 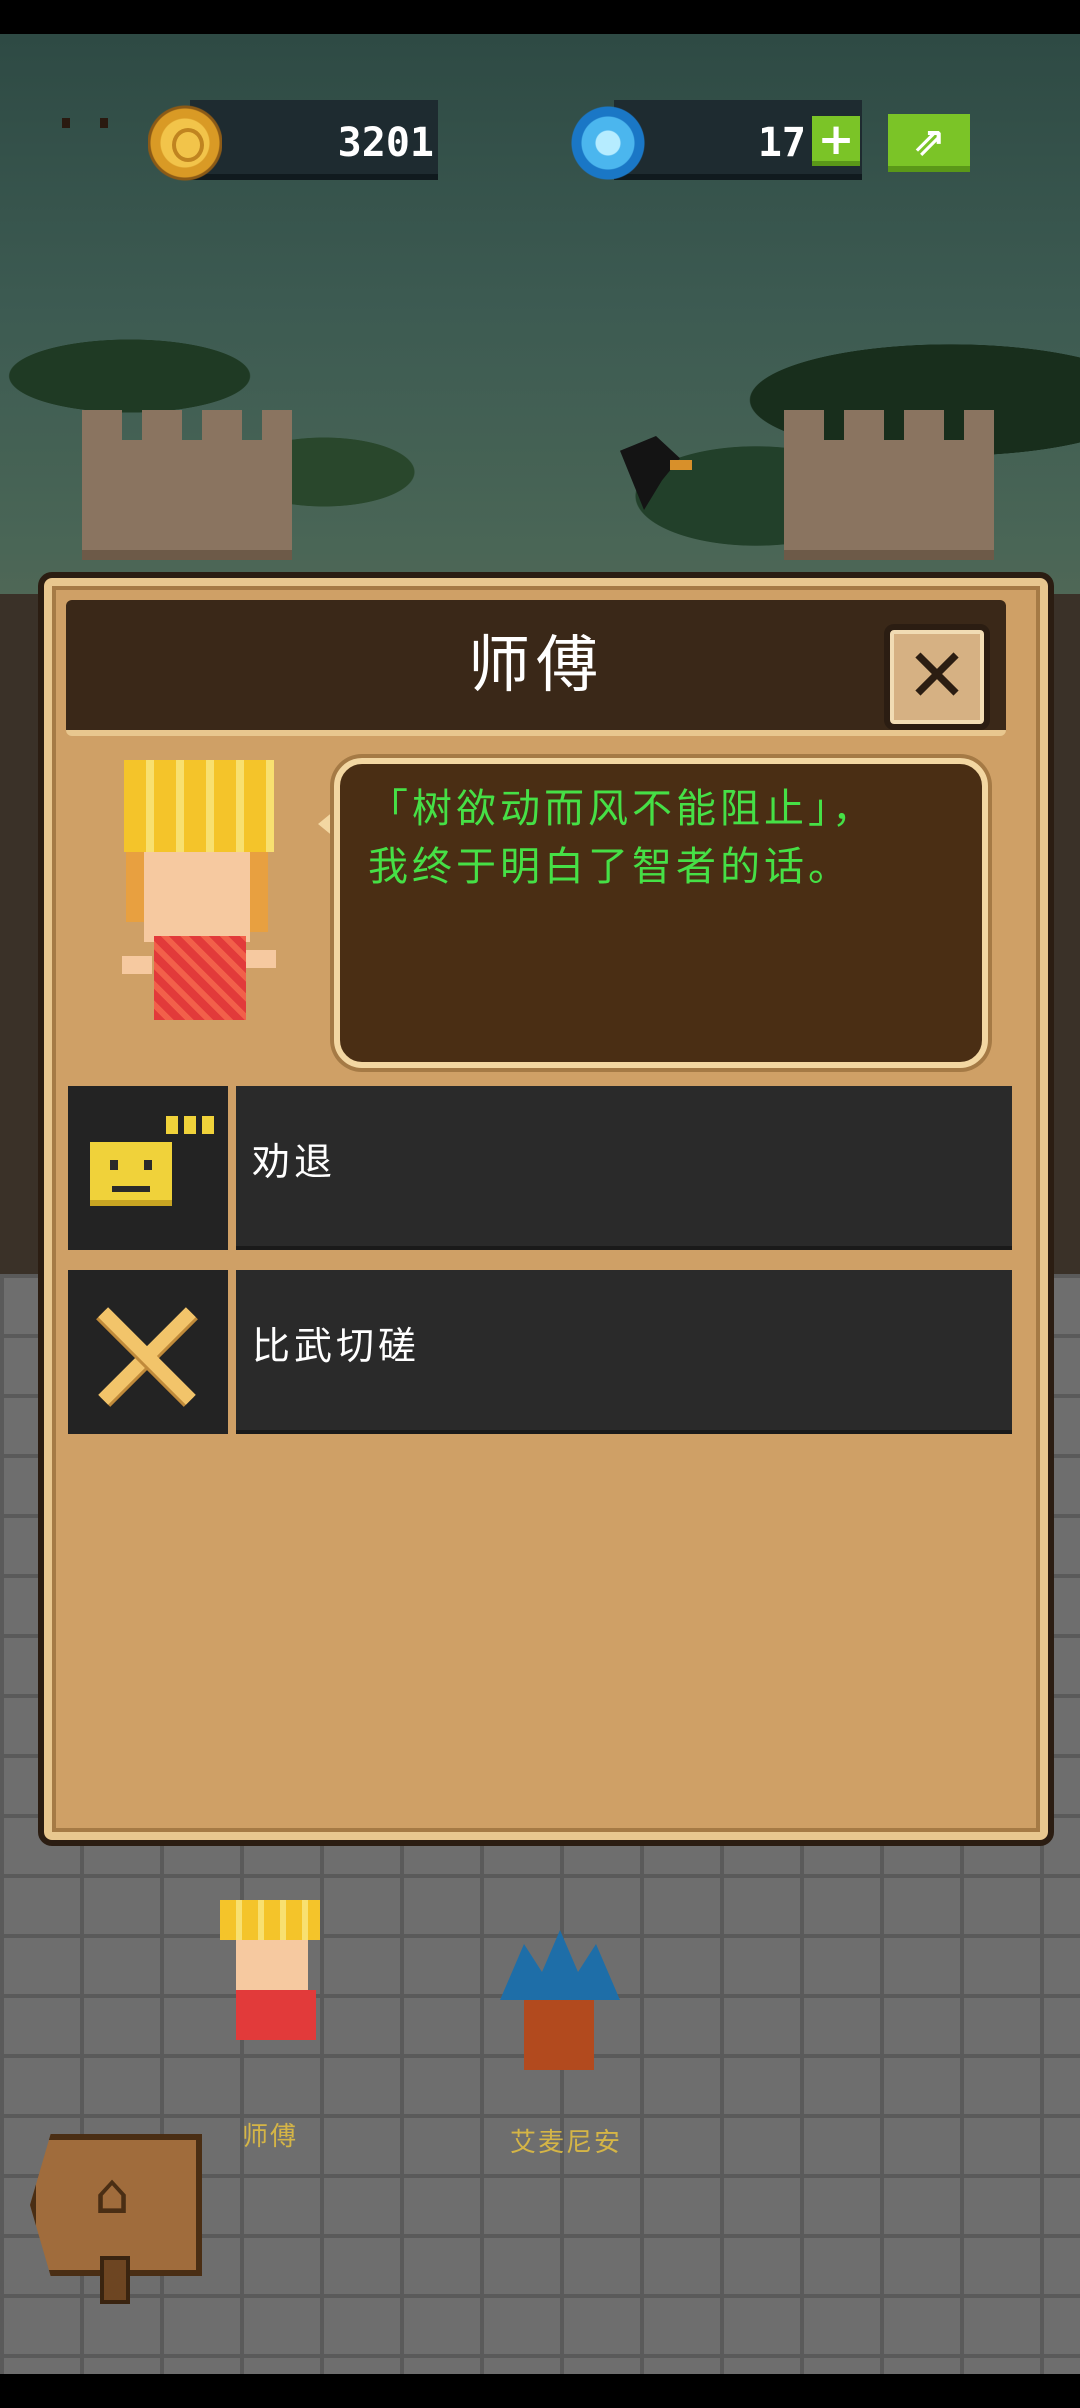 I want to click on share-icon: ⇗, so click(x=929, y=142).